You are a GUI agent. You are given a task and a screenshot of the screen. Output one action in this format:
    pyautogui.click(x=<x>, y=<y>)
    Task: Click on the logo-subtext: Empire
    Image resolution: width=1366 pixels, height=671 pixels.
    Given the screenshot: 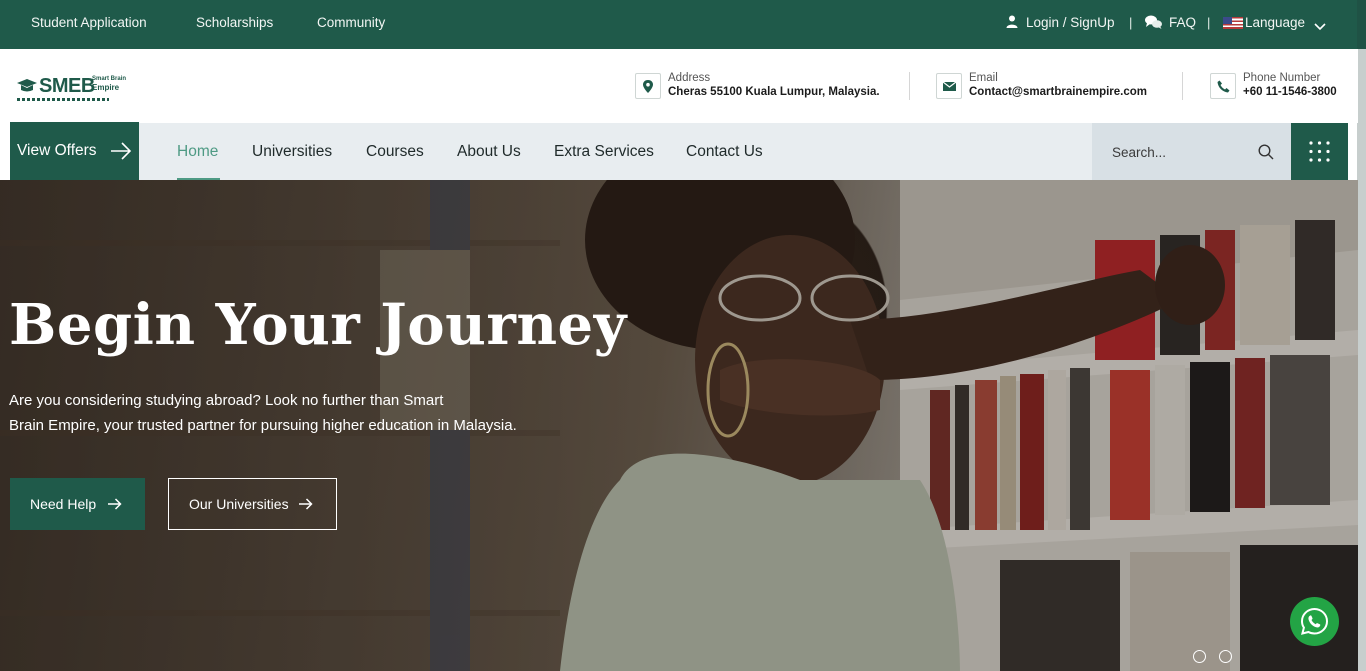 What is the action you would take?
    pyautogui.click(x=106, y=87)
    